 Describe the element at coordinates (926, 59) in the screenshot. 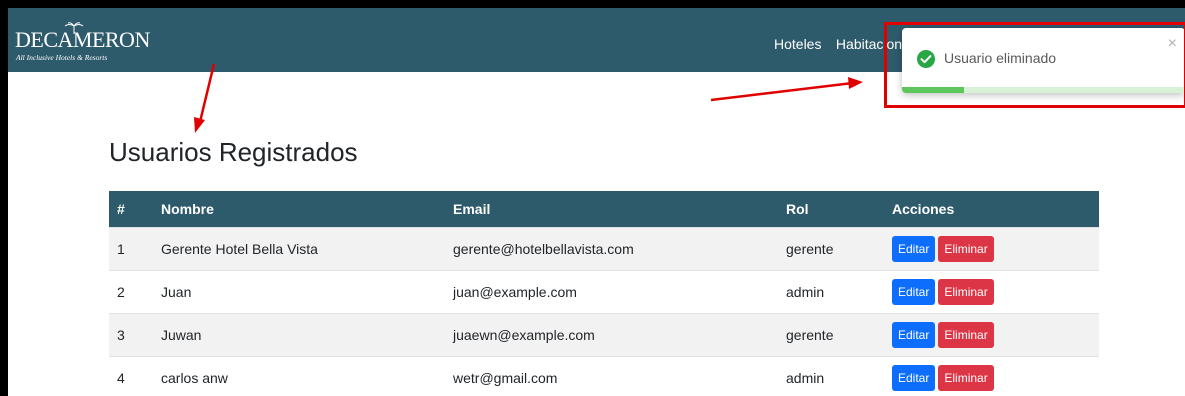

I see `check-circle-icon` at that location.